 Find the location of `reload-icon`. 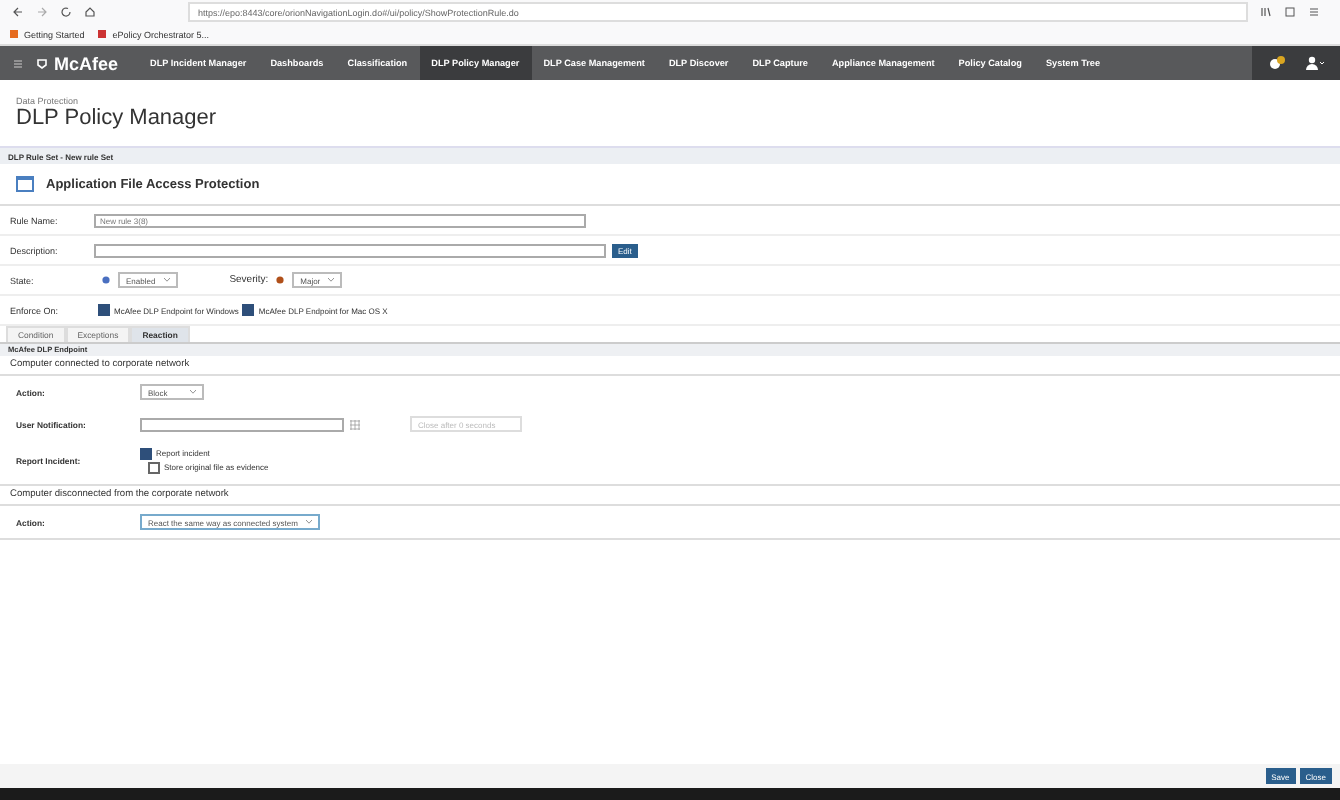

reload-icon is located at coordinates (66, 12).